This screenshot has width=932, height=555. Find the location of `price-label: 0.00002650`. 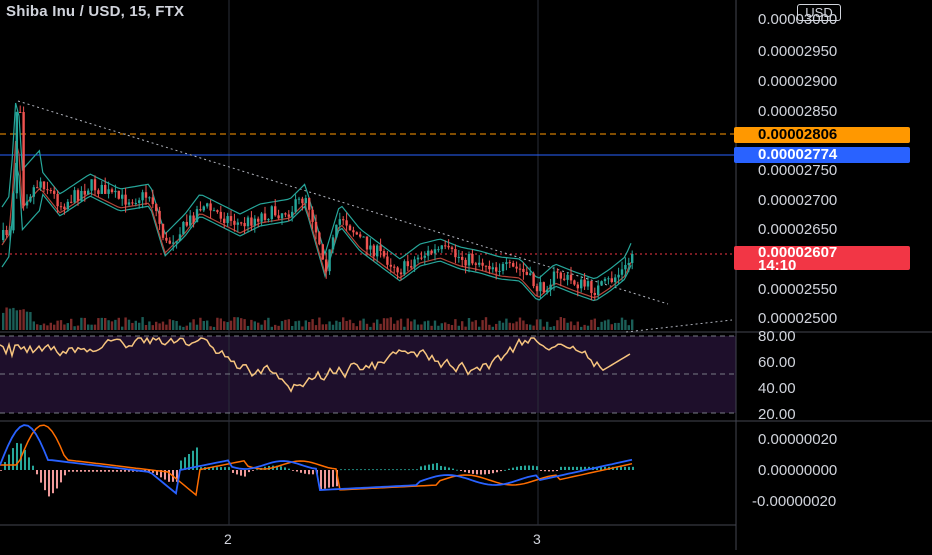

price-label: 0.00002650 is located at coordinates (798, 229).